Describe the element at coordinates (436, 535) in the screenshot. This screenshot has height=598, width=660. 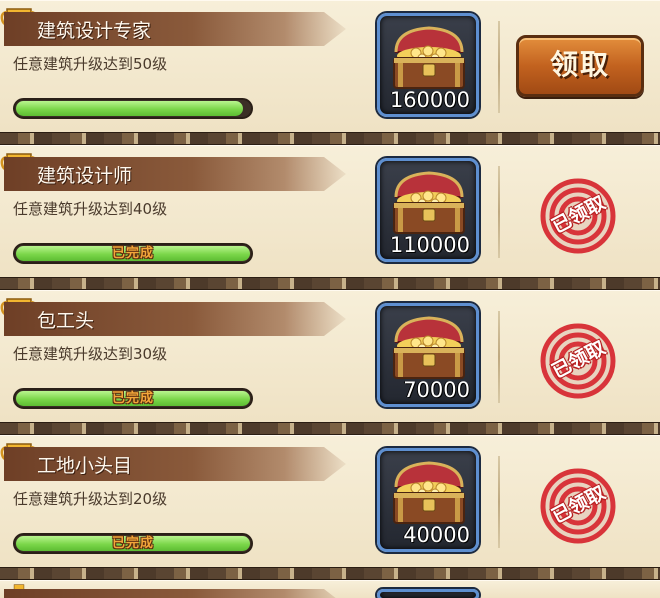
I see `reward-amount: 40000` at that location.